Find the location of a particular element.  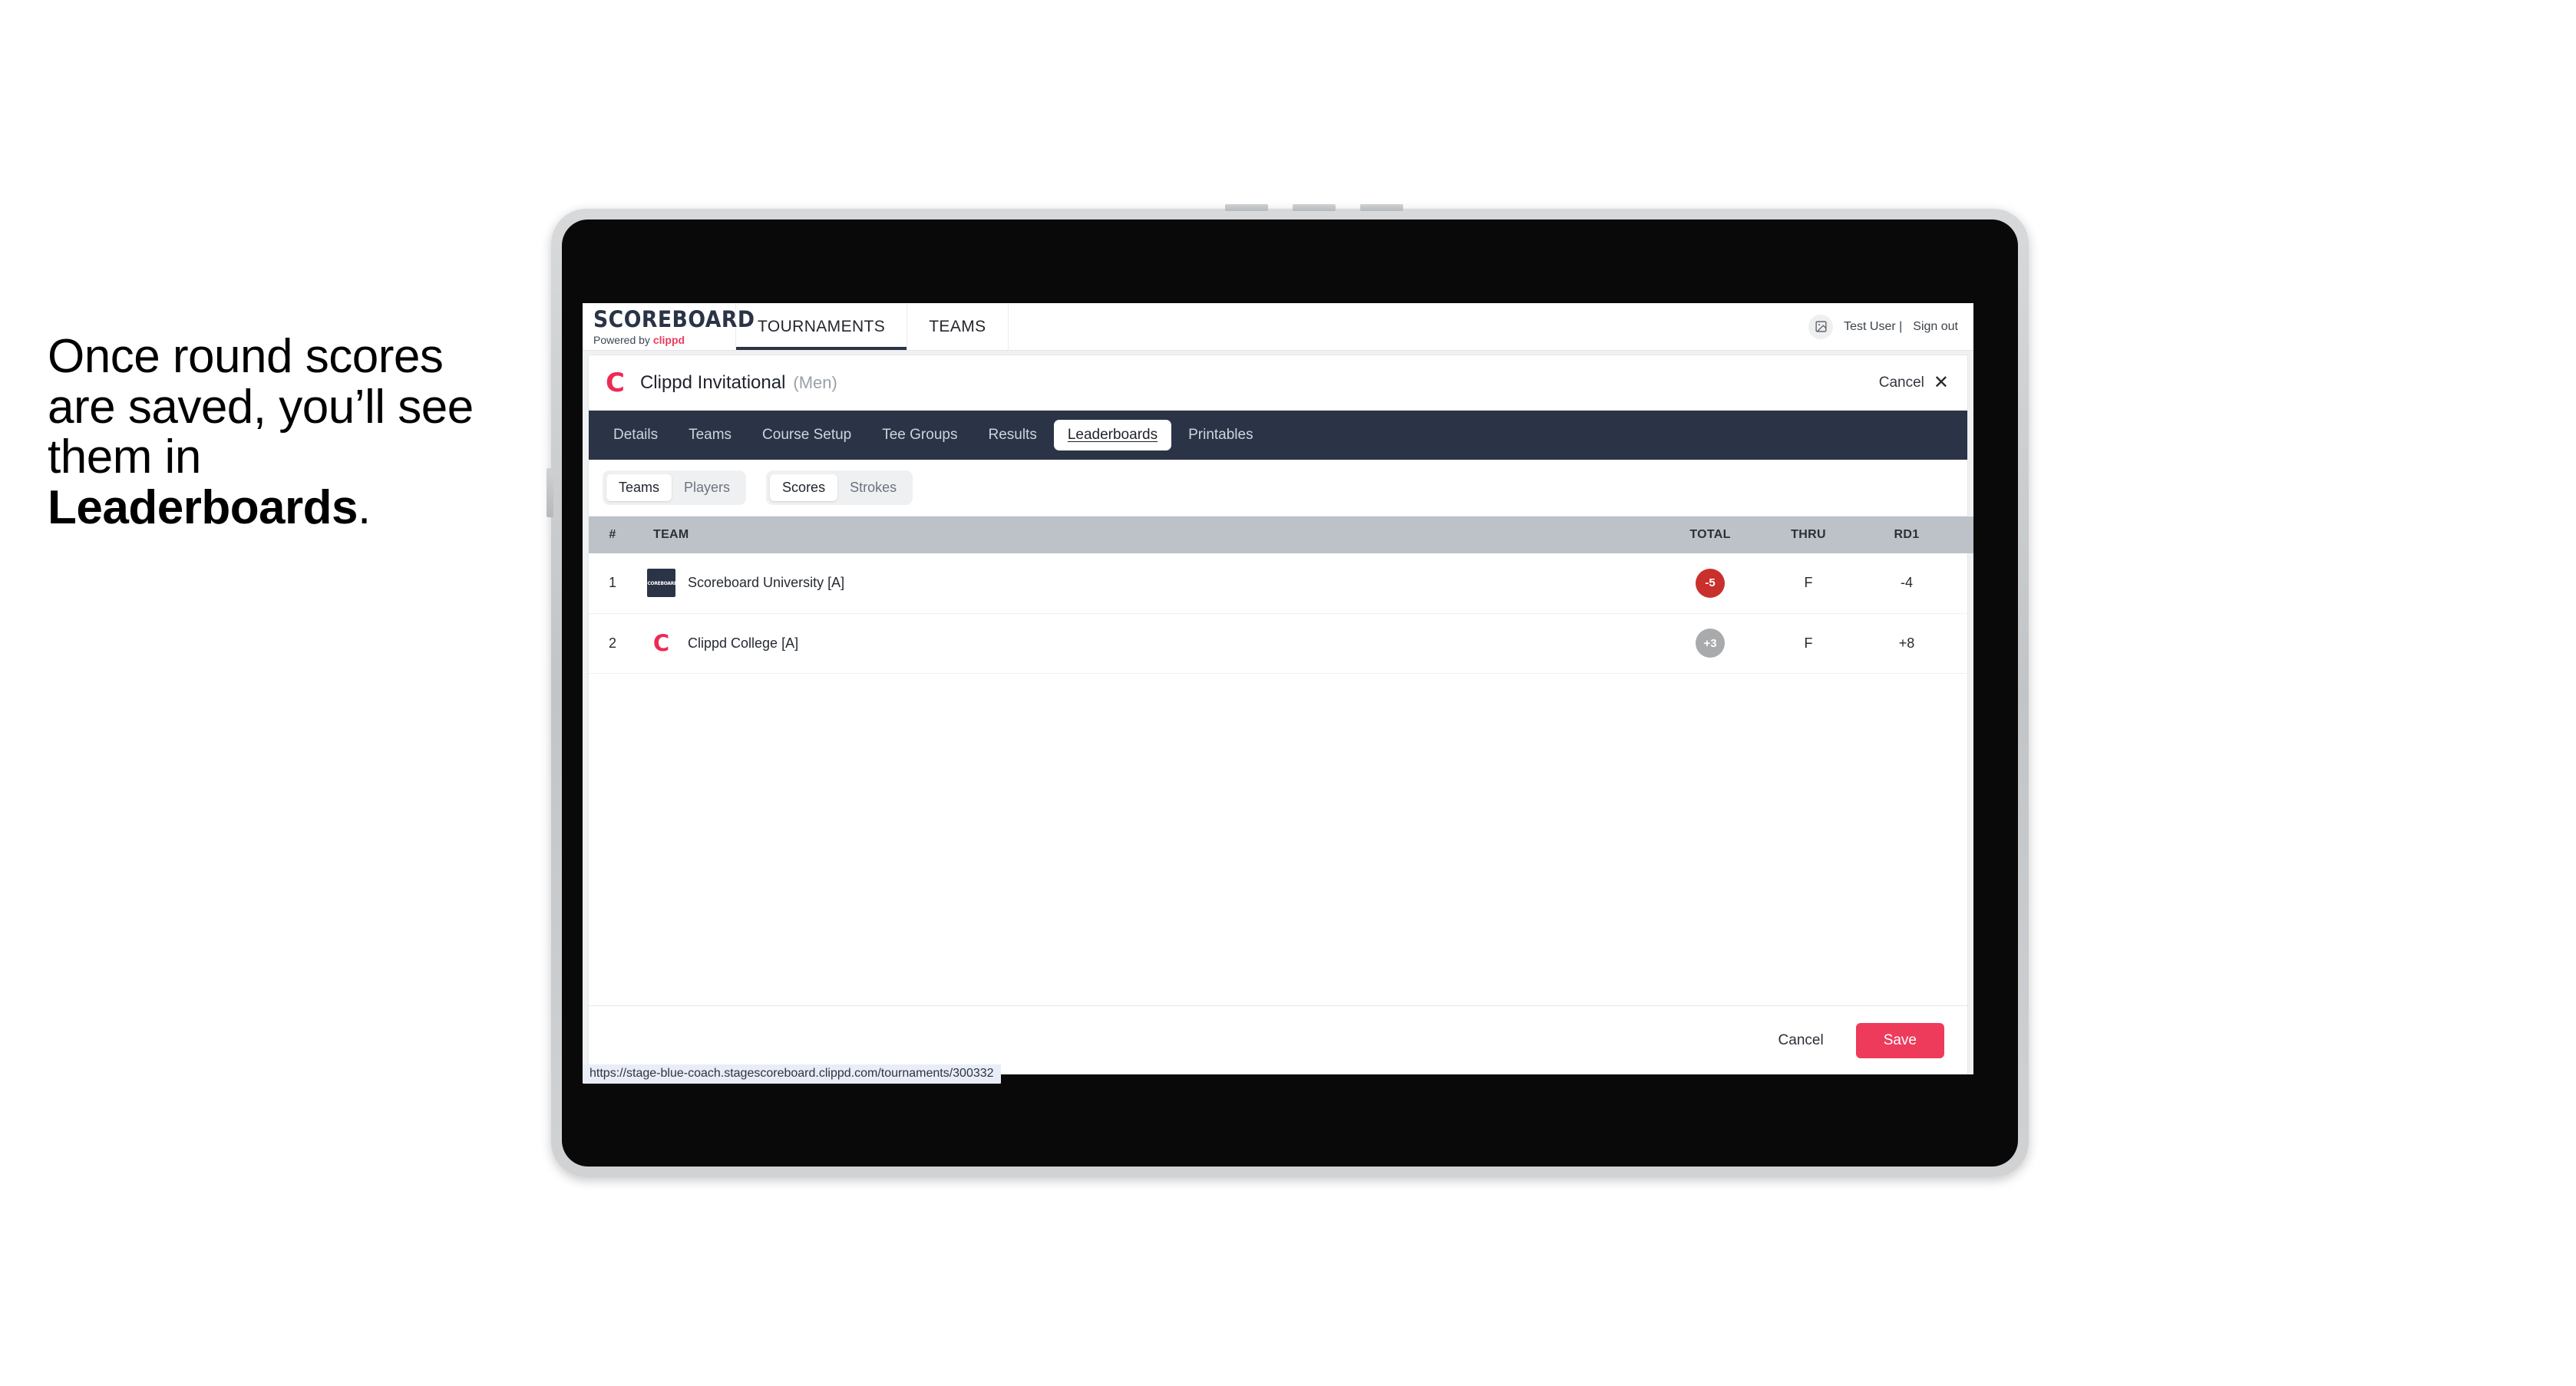

entity-toggle-teams: Teams is located at coordinates (639, 488).